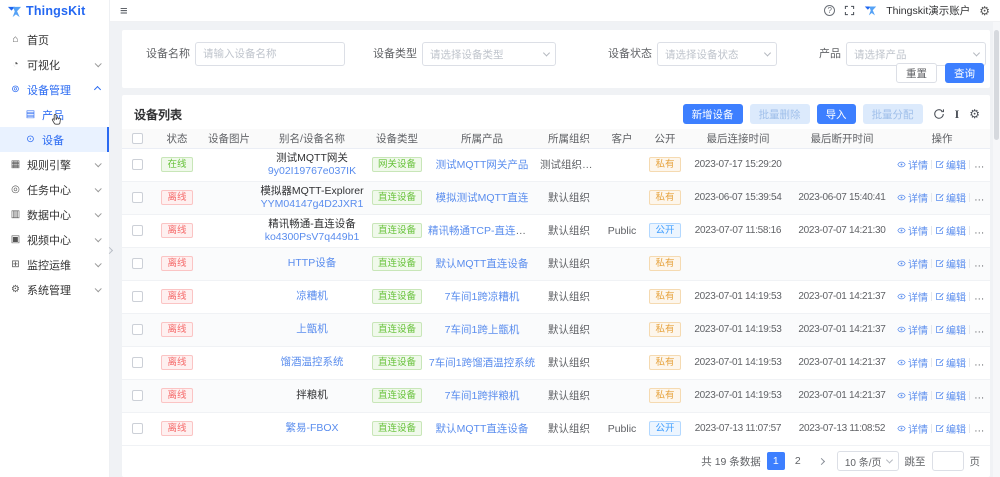  Describe the element at coordinates (396, 395) in the screenshot. I see `device-type-badge: 直连设备` at that location.